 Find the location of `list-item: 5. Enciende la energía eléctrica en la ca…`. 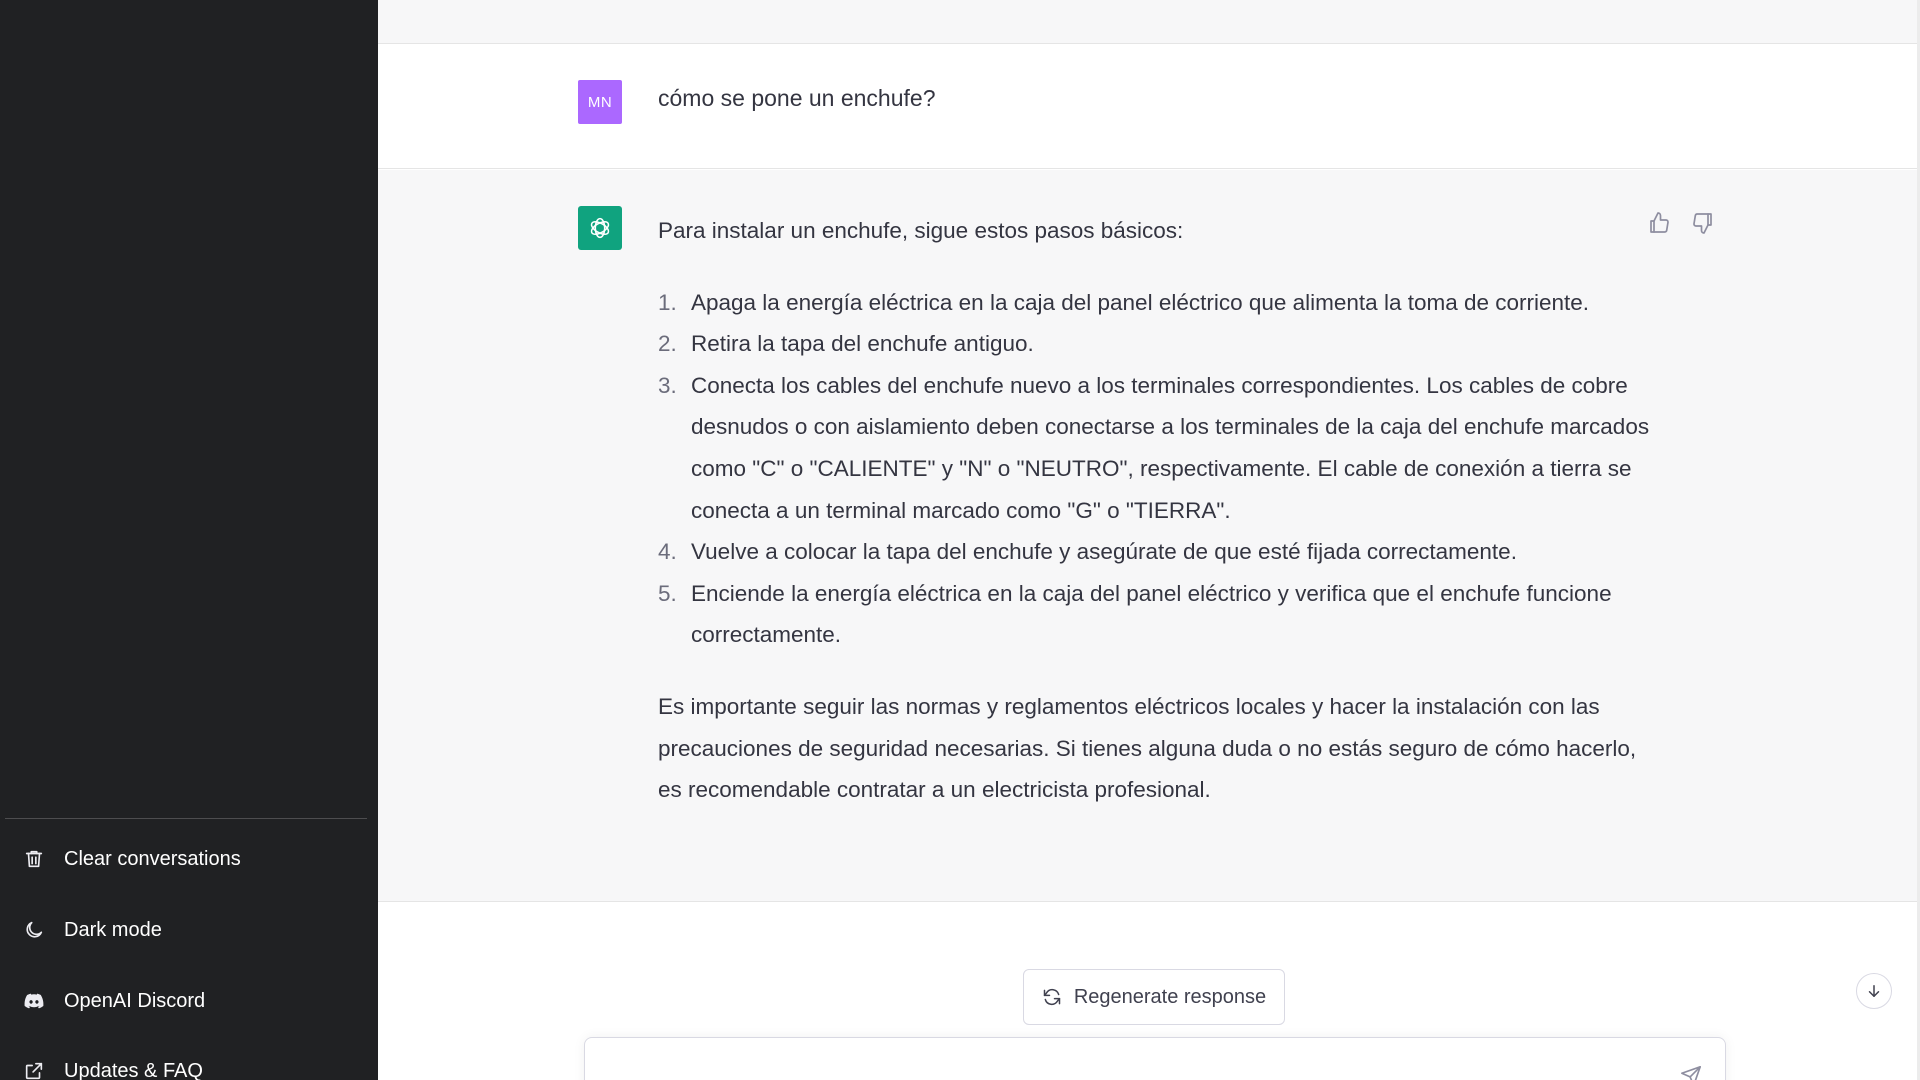

list-item: 5. Enciende la energía eléctrica en la ca… is located at coordinates (1158, 614).